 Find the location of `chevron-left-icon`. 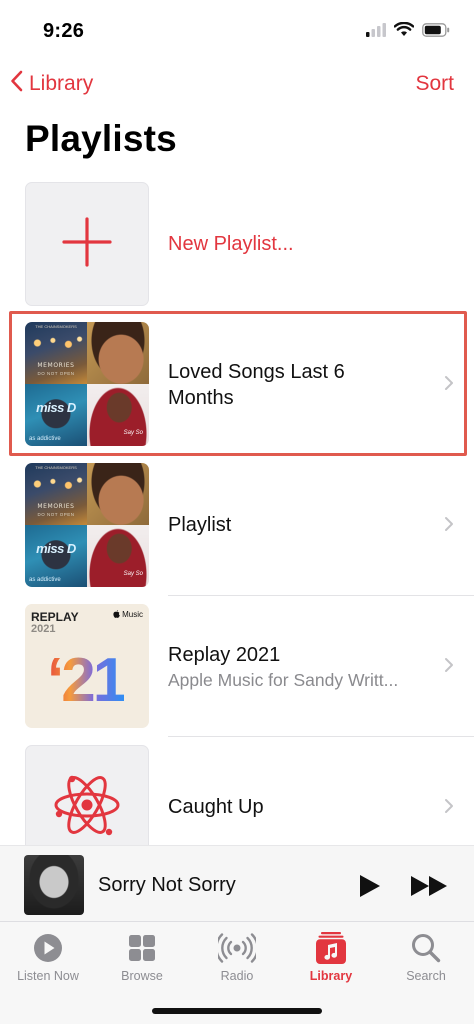

chevron-left-icon is located at coordinates (19, 84).